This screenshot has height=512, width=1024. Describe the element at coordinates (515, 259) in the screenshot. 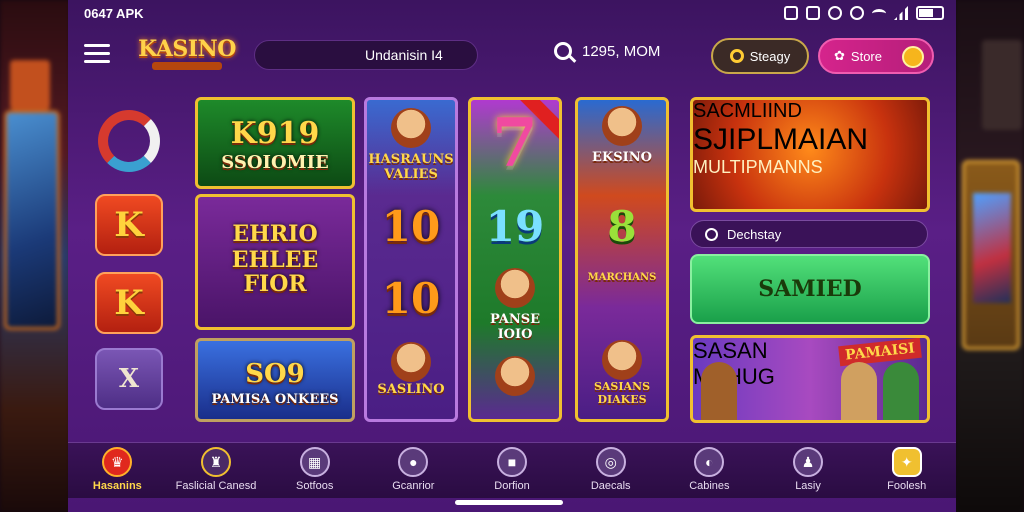

I see `game-column-2: 7 19 PANSE IOIO` at that location.